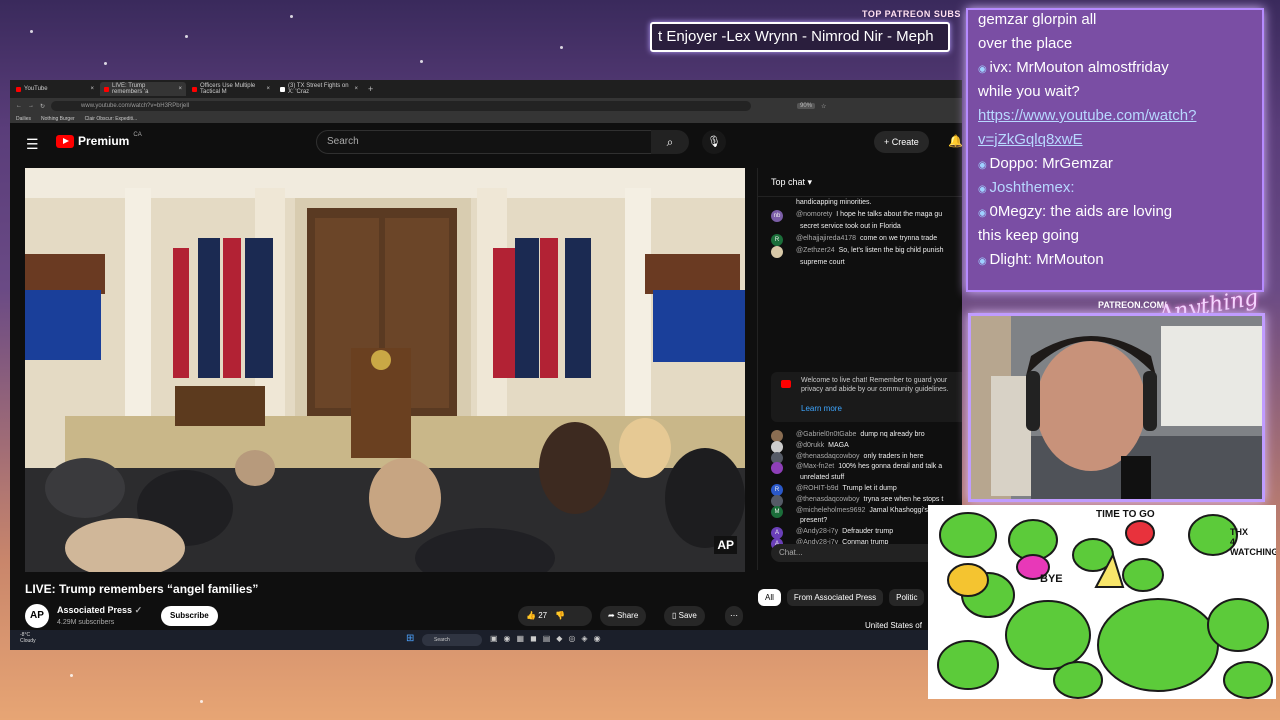  What do you see at coordinates (868, 532) in the screenshot?
I see `chat-message-text: Defrauder trump` at bounding box center [868, 532].